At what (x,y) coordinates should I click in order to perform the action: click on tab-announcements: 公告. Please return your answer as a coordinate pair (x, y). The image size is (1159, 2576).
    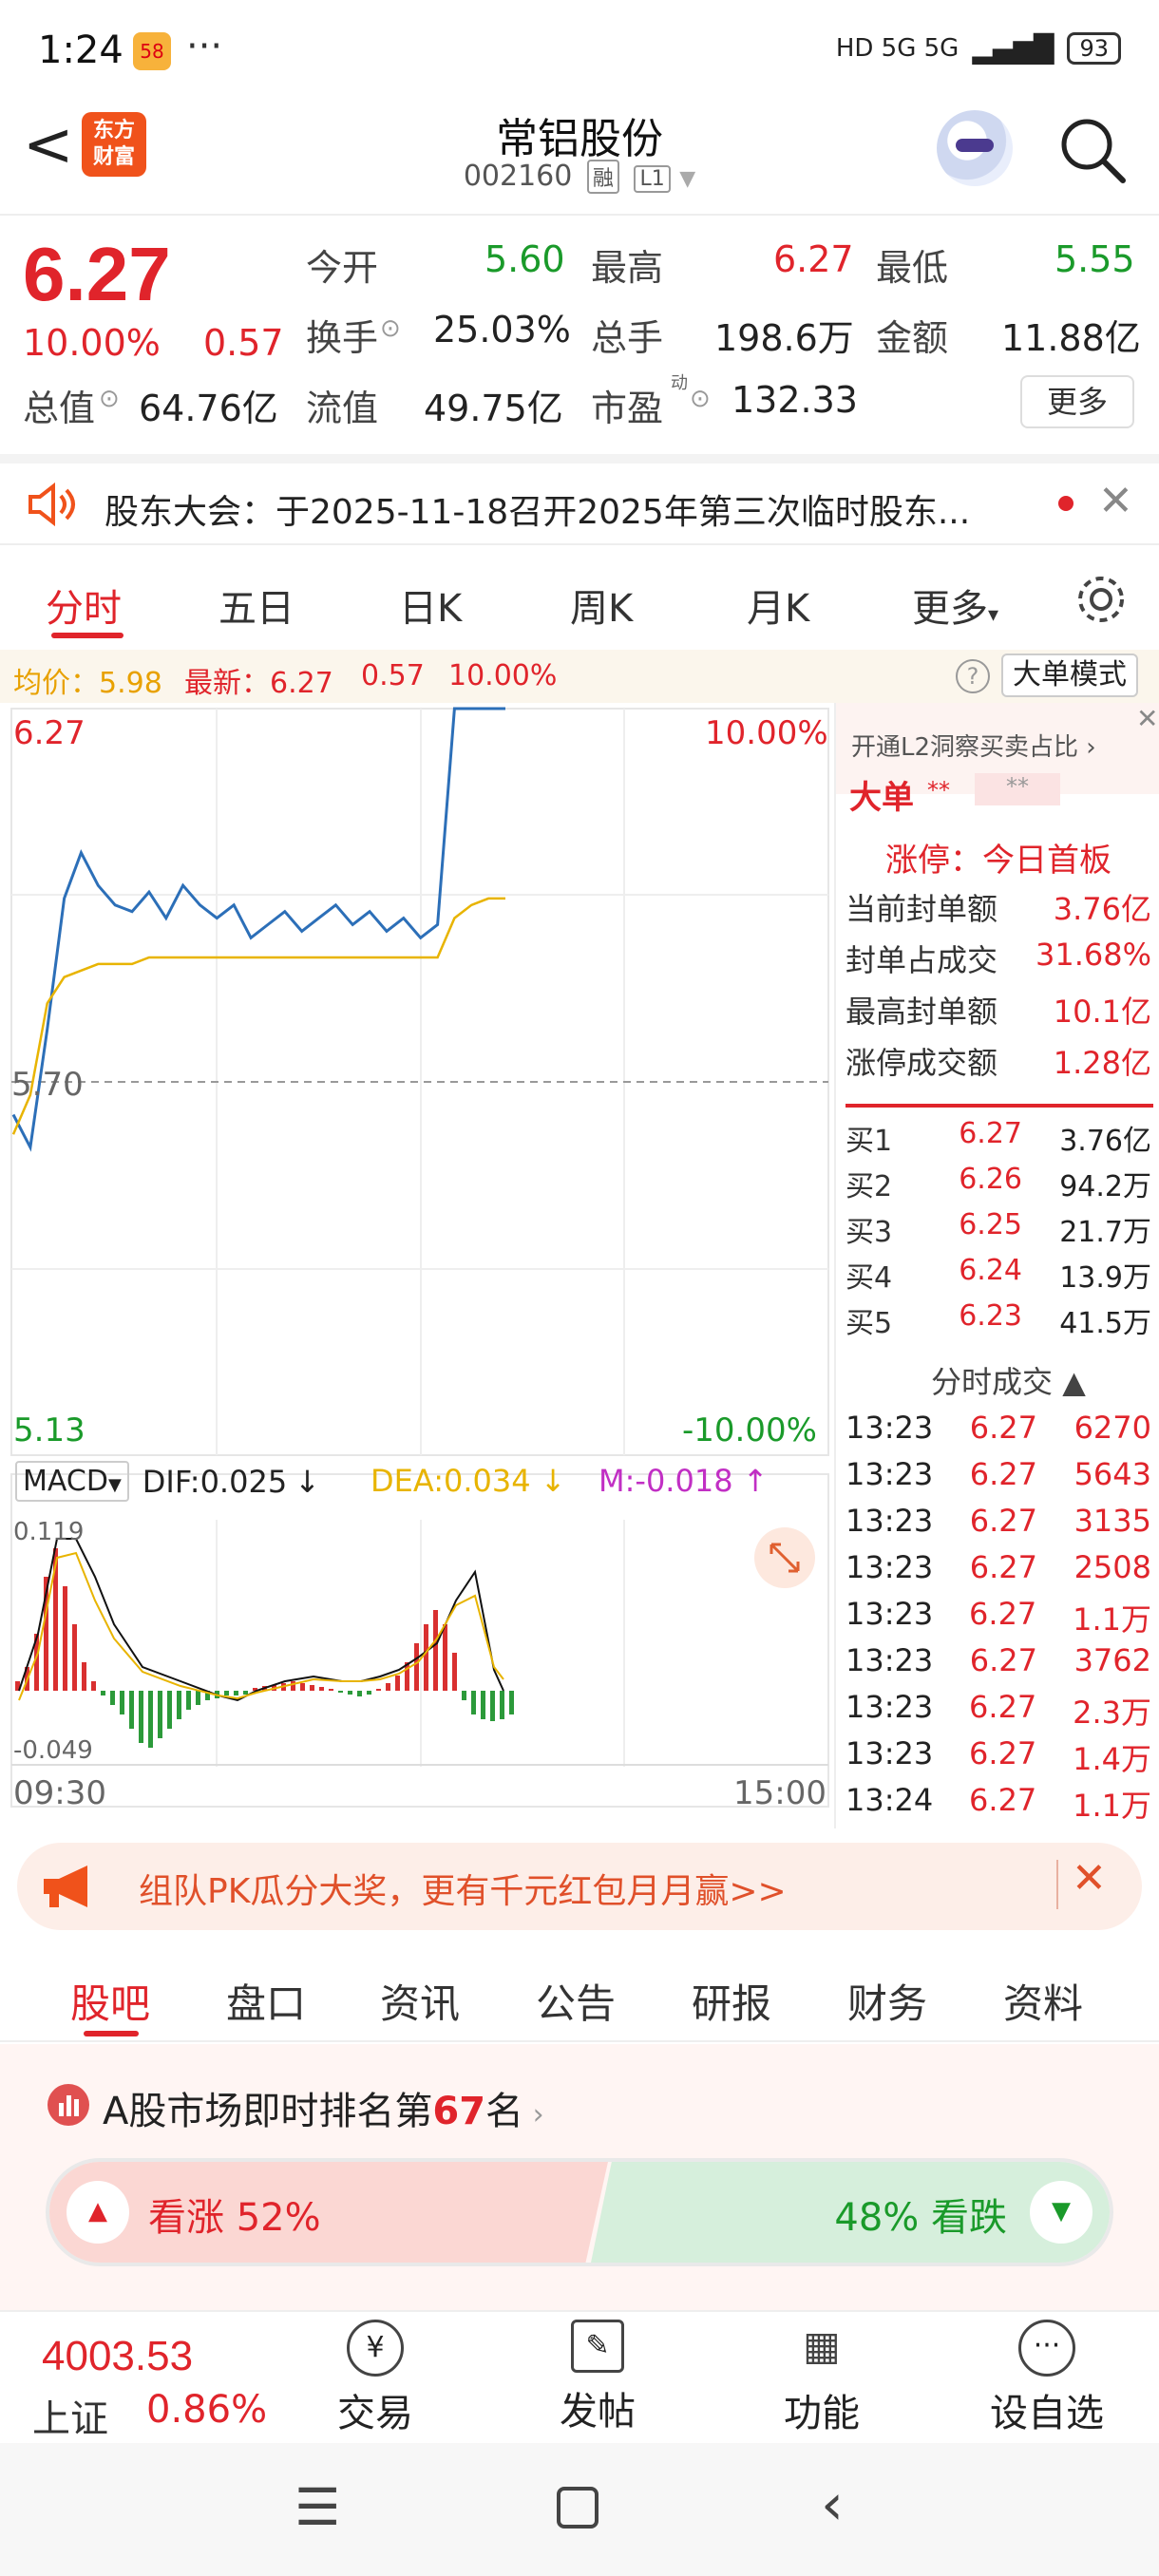
    Looking at the image, I should click on (576, 2001).